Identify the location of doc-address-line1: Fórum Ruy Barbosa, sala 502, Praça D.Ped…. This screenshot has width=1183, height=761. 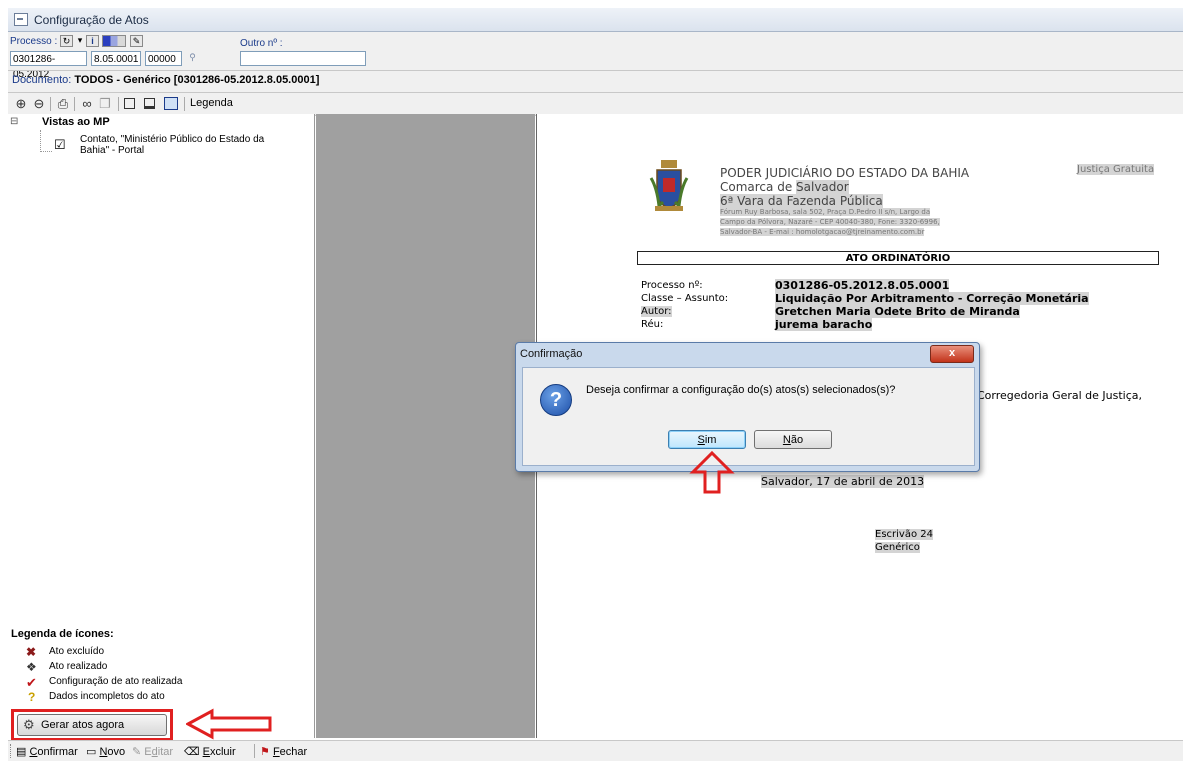
(825, 212).